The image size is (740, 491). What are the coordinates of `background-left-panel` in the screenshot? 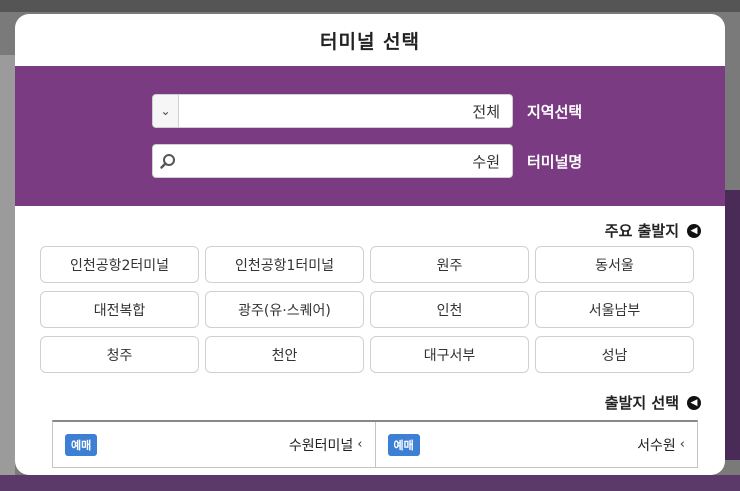 It's located at (7, 265).